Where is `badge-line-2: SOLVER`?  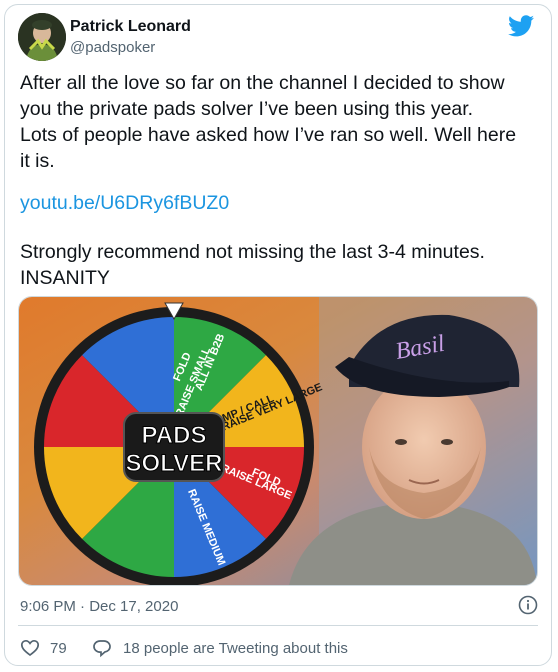
badge-line-2: SOLVER is located at coordinates (174, 463).